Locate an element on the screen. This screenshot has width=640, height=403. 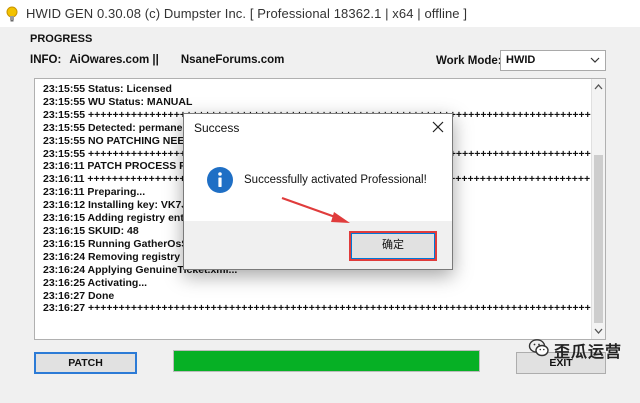
work-mode-select: HWID is located at coordinates (553, 60).